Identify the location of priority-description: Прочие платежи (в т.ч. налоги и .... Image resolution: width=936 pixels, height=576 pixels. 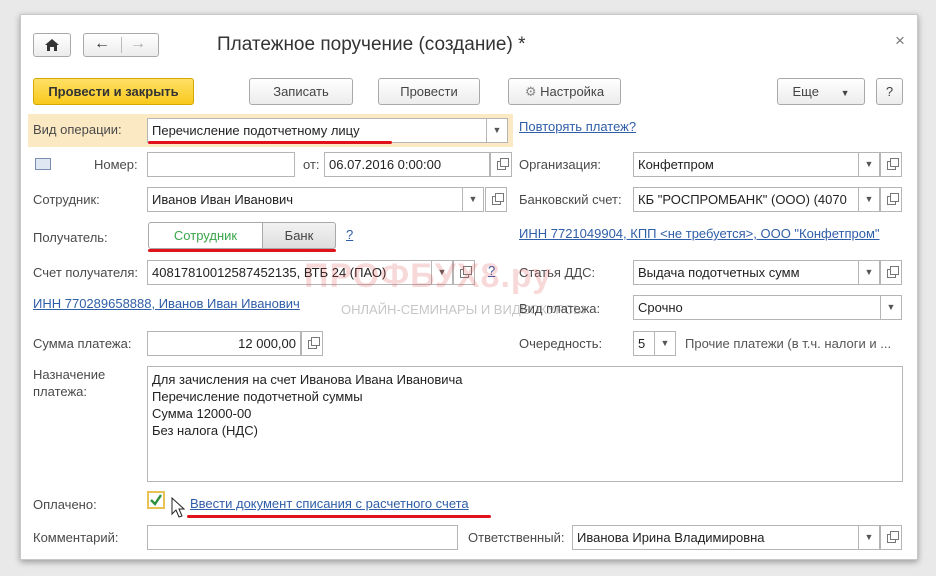
(788, 343).